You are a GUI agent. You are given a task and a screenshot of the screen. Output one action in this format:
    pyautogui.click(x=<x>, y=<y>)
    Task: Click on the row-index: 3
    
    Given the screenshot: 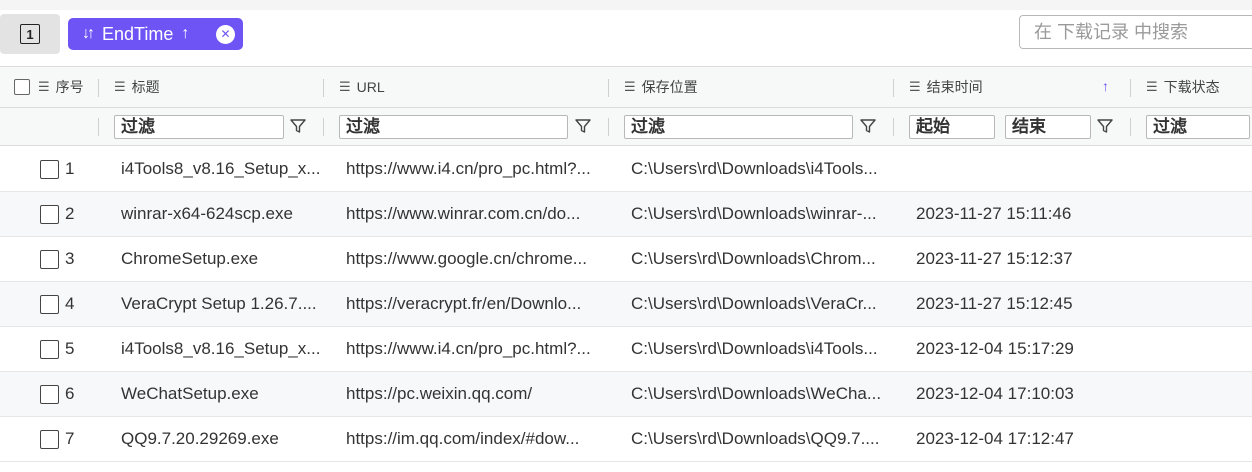 What is the action you would take?
    pyautogui.click(x=70, y=258)
    